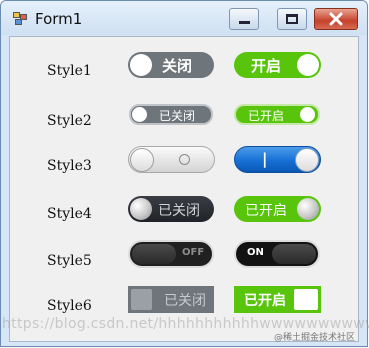 The height and width of the screenshot is (348, 369). I want to click on row-label-style1: Style1, so click(69, 71).